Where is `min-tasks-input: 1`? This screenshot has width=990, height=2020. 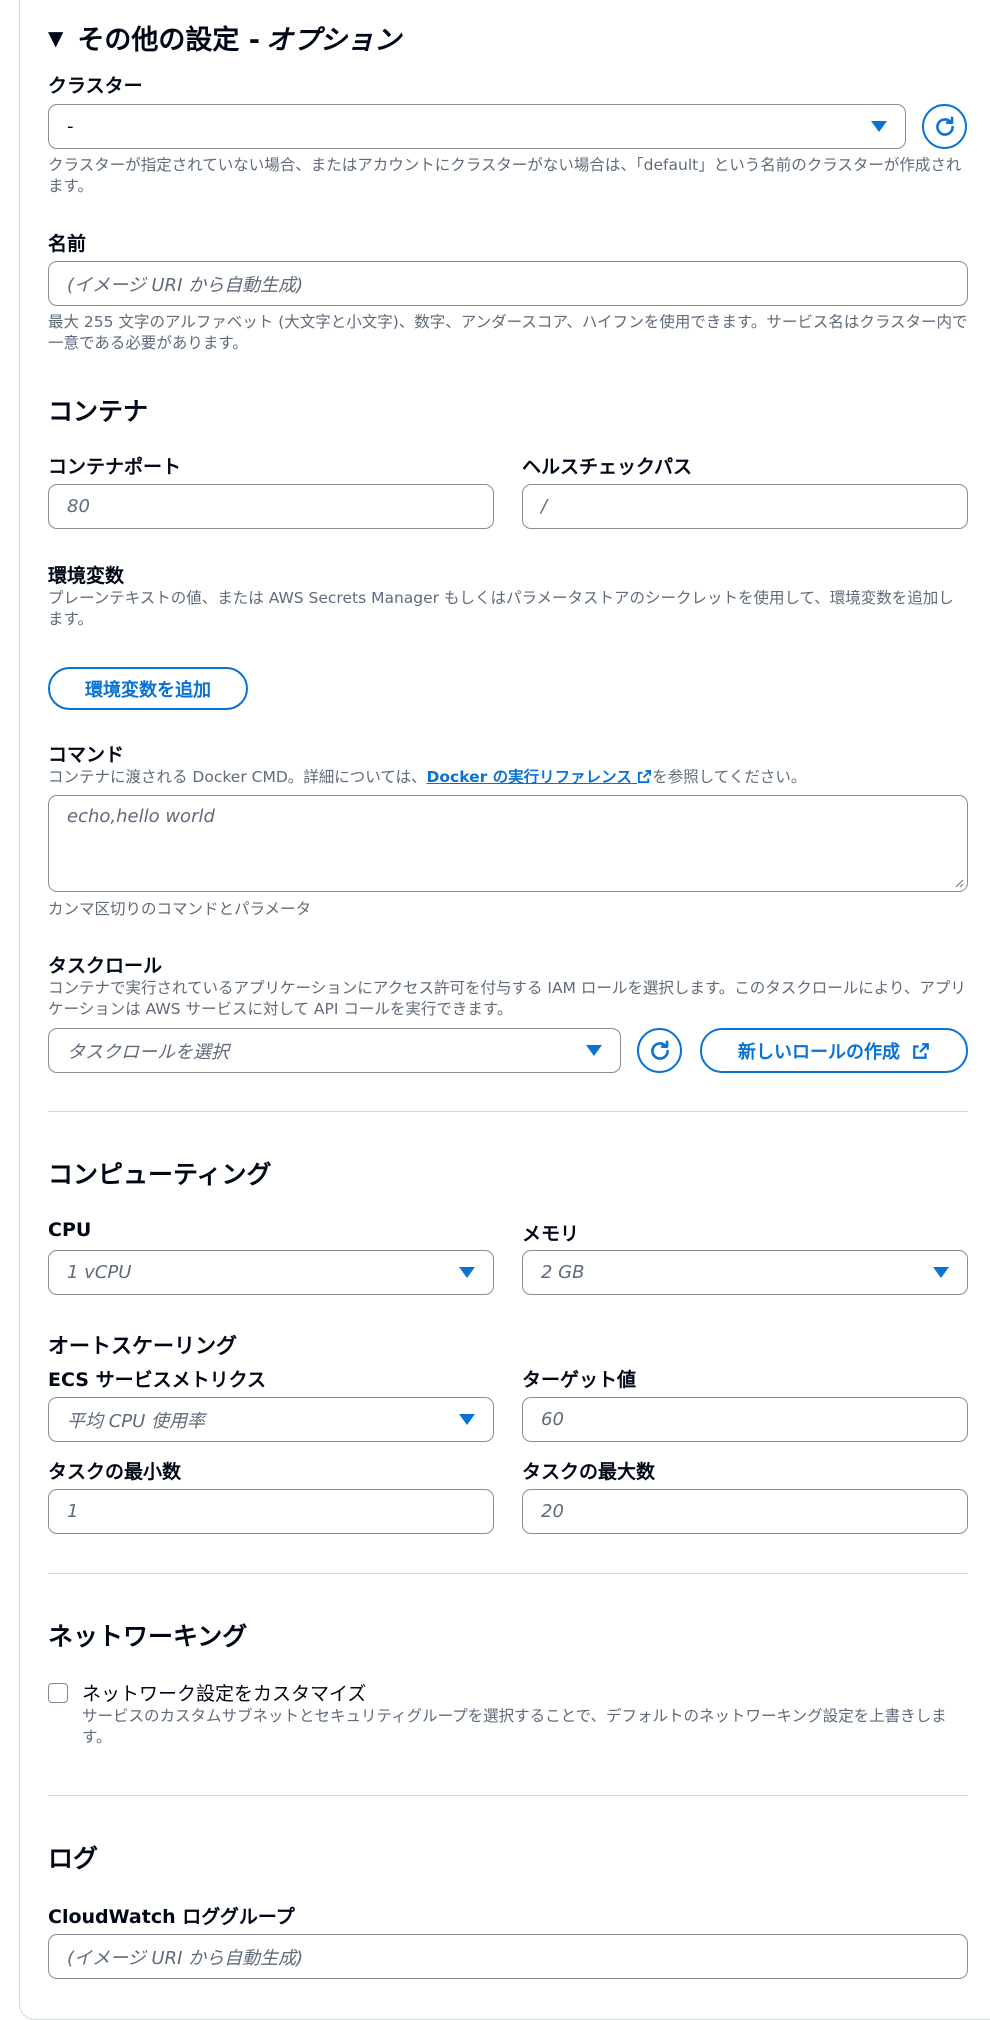 min-tasks-input: 1 is located at coordinates (271, 1511).